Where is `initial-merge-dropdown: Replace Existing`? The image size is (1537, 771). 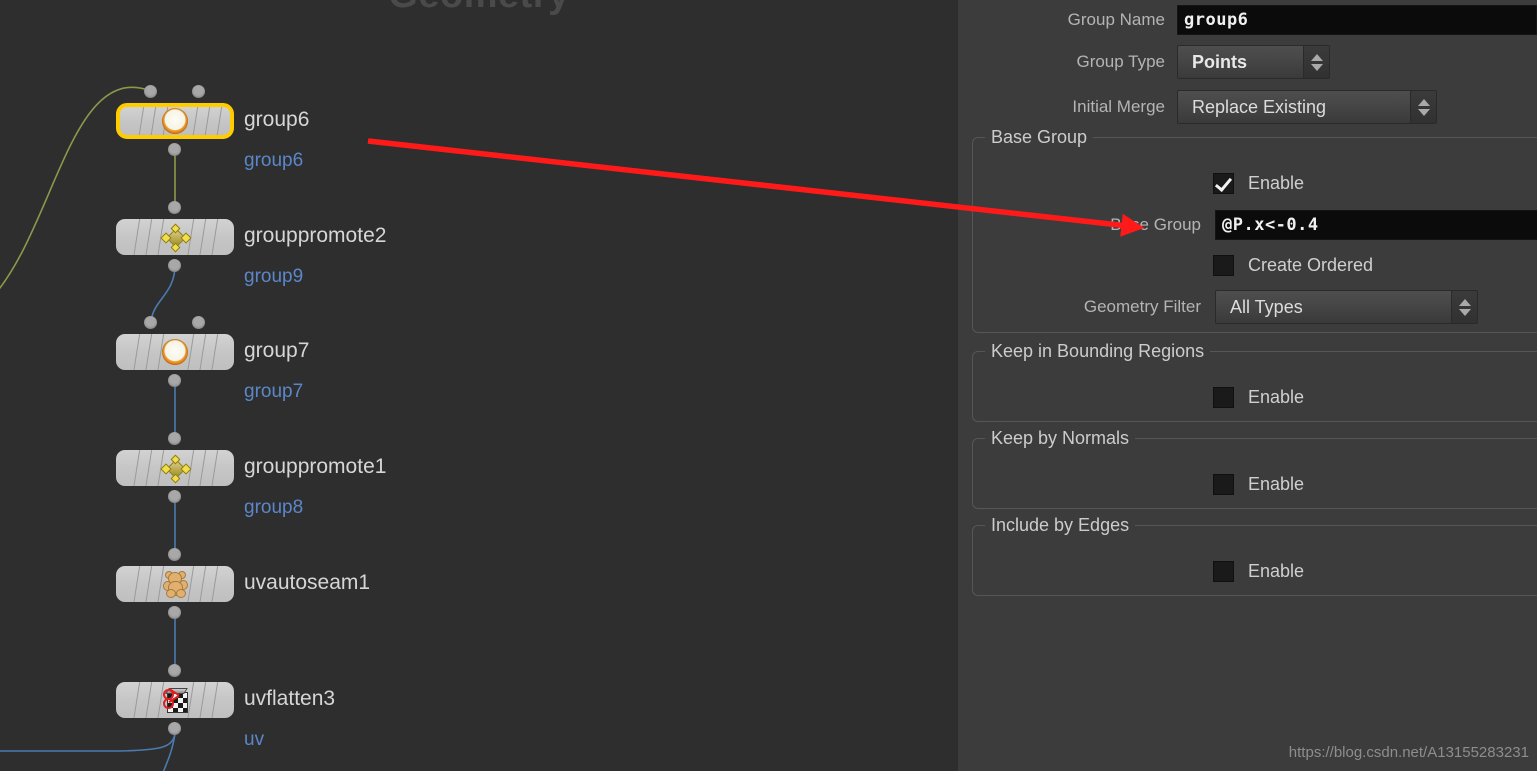 initial-merge-dropdown: Replace Existing is located at coordinates (1307, 107).